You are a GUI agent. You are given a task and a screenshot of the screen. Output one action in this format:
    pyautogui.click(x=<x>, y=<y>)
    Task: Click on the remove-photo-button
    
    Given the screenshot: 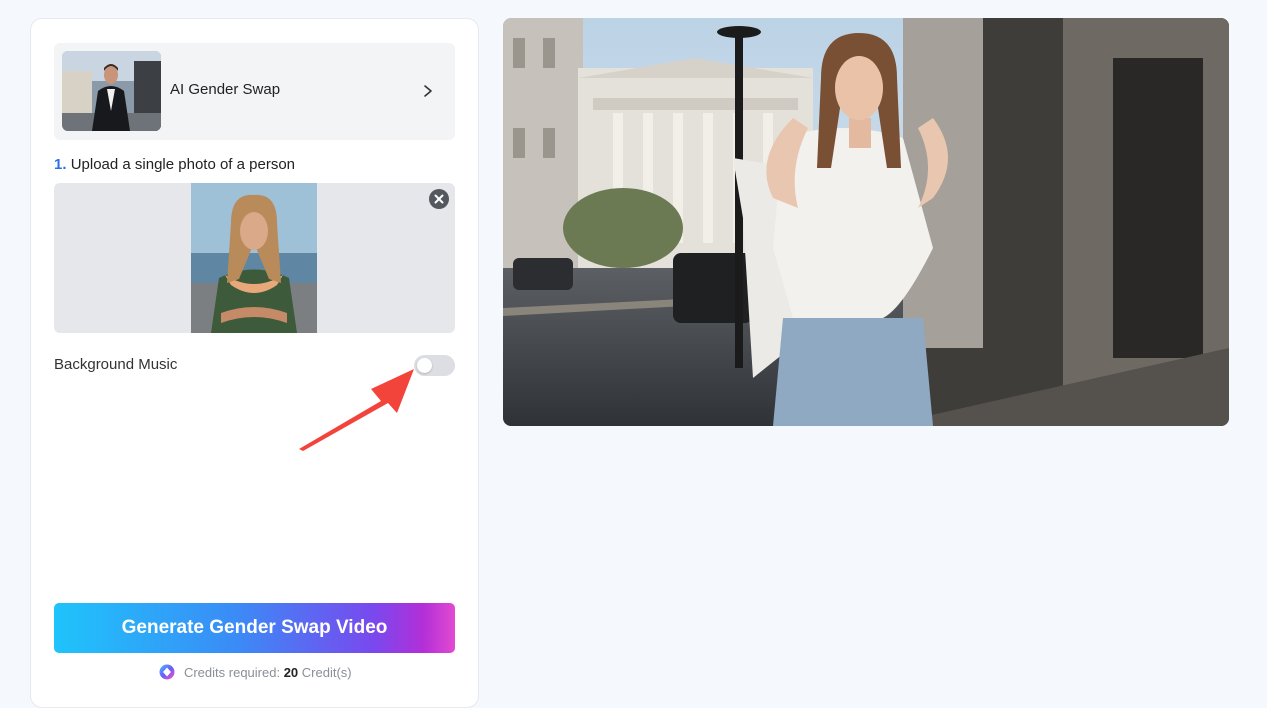 What is the action you would take?
    pyautogui.click(x=439, y=199)
    